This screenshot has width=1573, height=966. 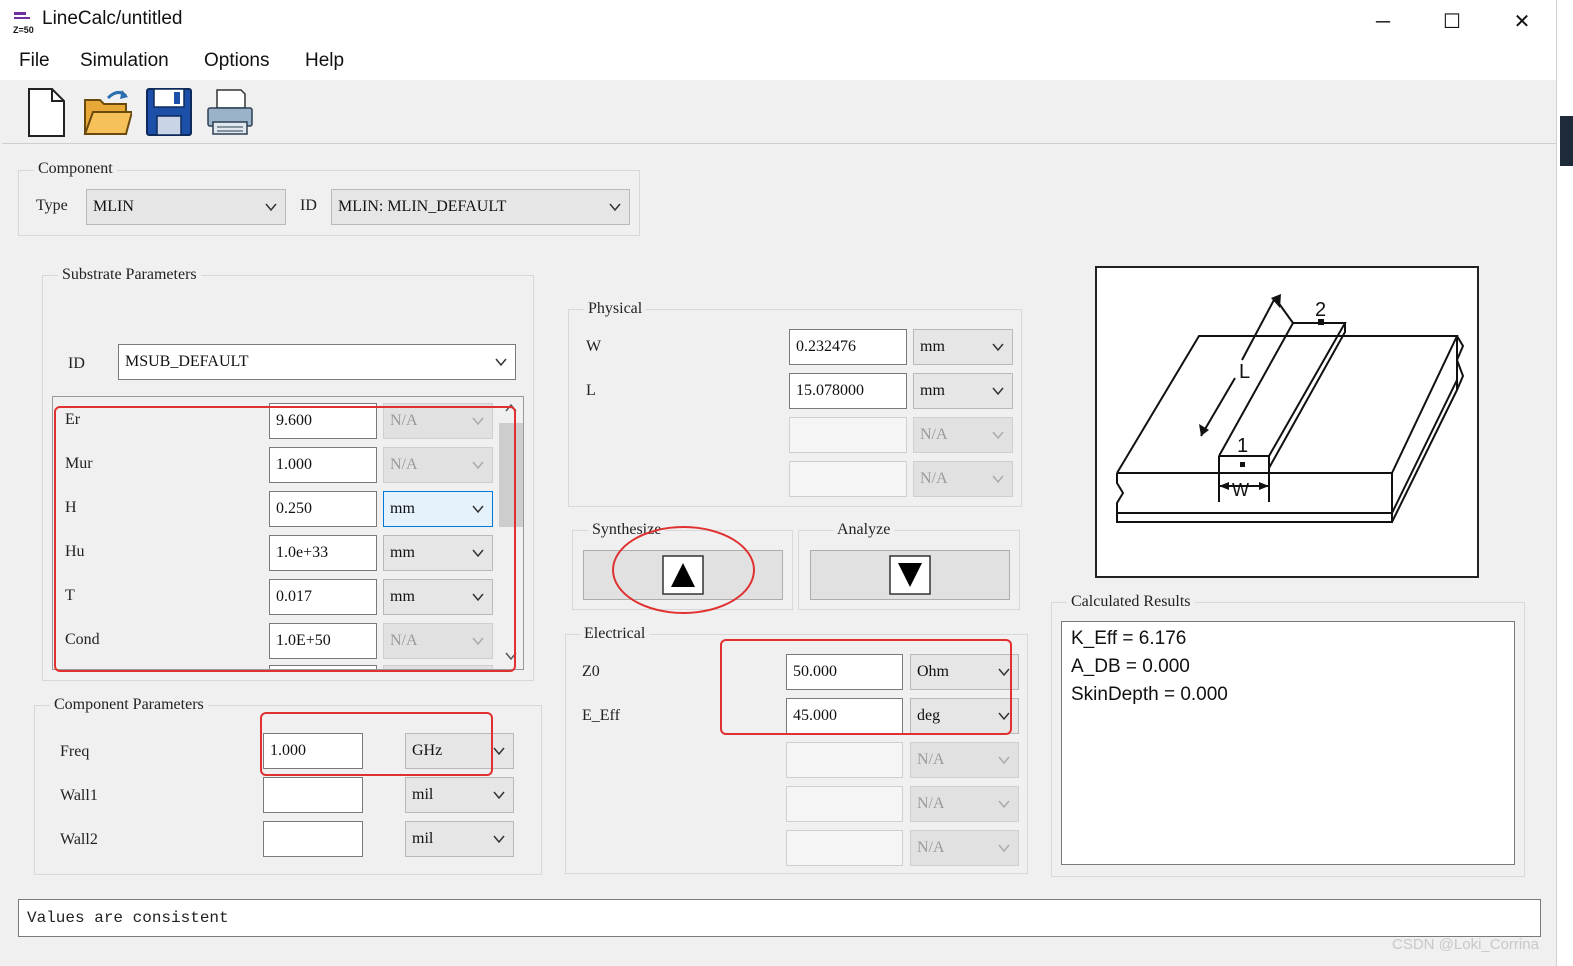 What do you see at coordinates (963, 391) in the screenshot?
I see `l-unit-select: mm` at bounding box center [963, 391].